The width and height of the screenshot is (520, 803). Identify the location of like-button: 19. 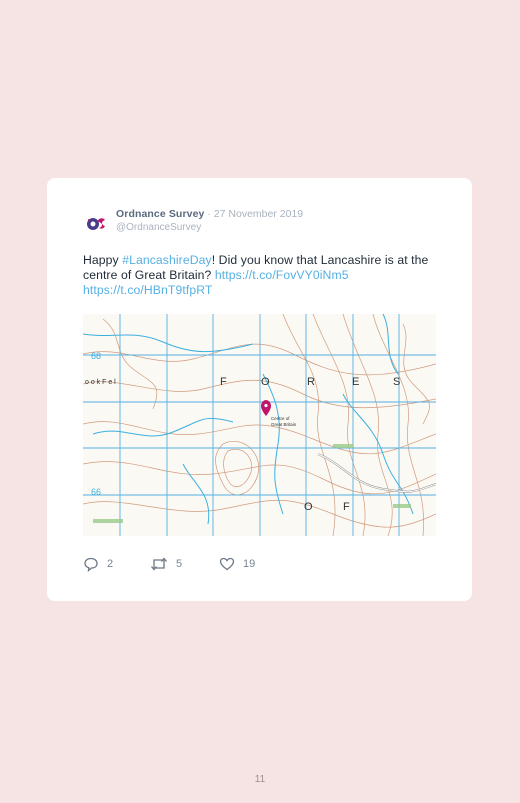
(237, 564).